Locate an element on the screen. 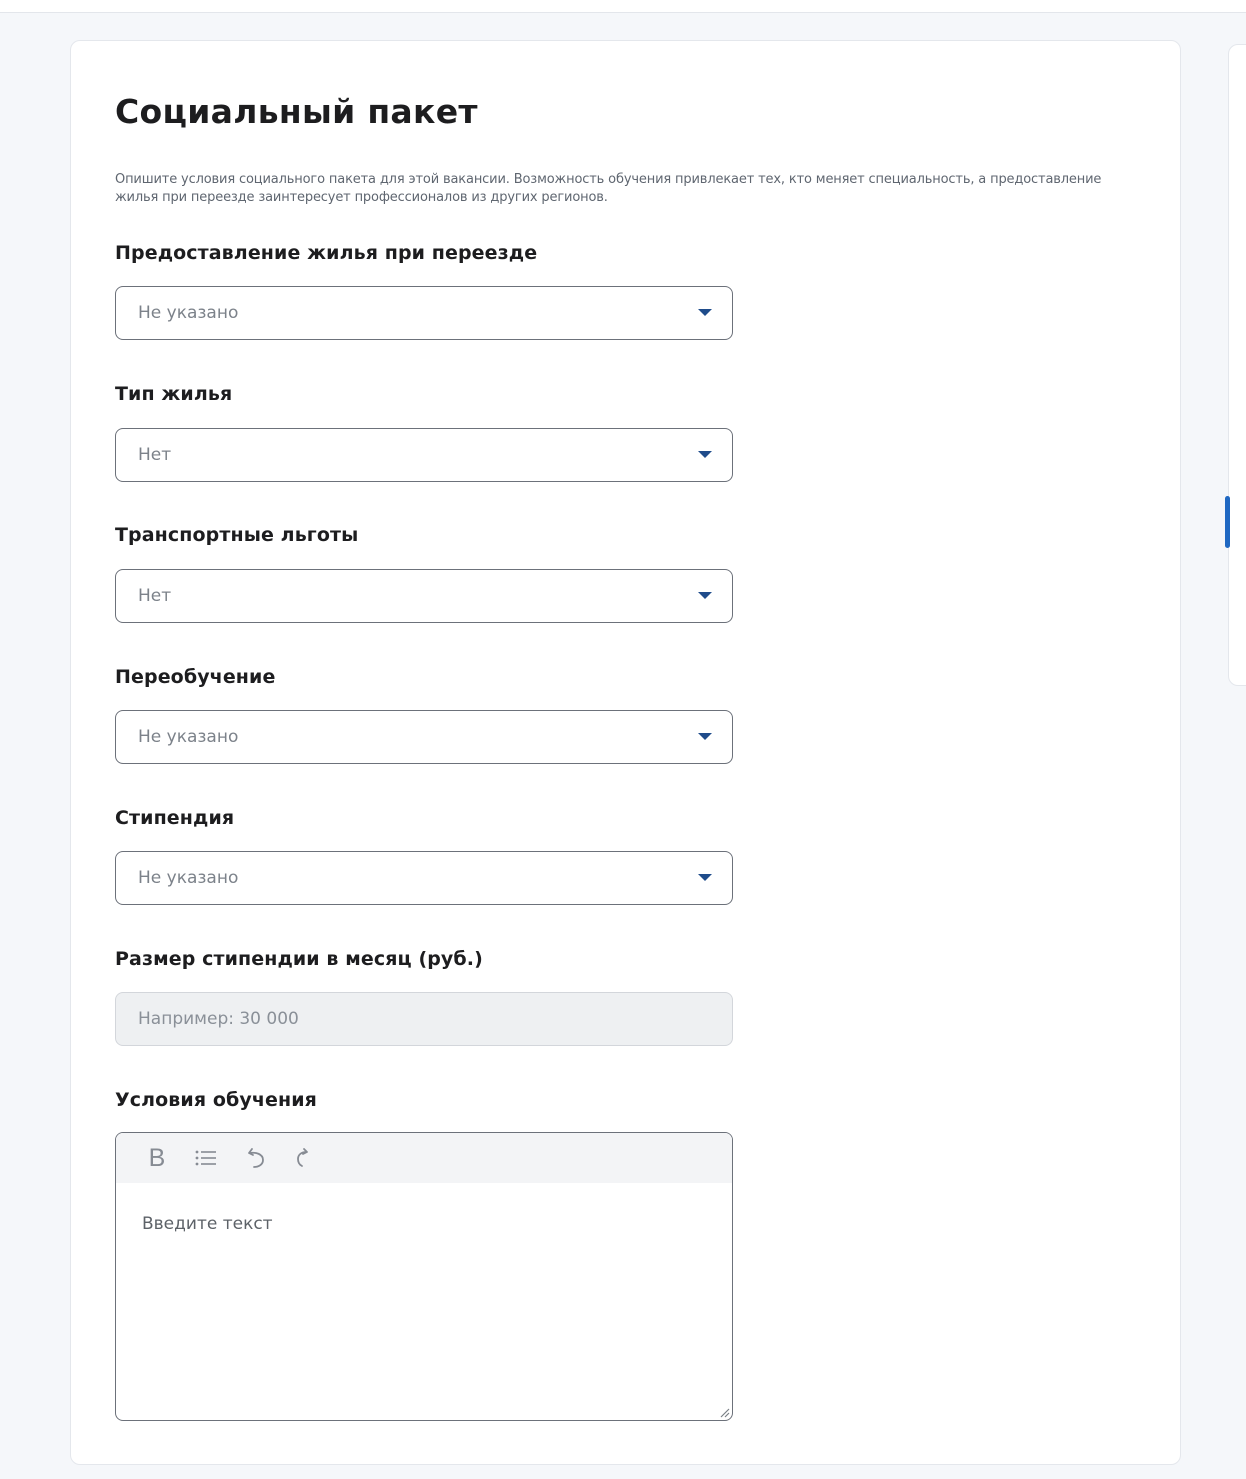 Image resolution: width=1246 pixels, height=1479 pixels. bold-icon: B is located at coordinates (157, 1158).